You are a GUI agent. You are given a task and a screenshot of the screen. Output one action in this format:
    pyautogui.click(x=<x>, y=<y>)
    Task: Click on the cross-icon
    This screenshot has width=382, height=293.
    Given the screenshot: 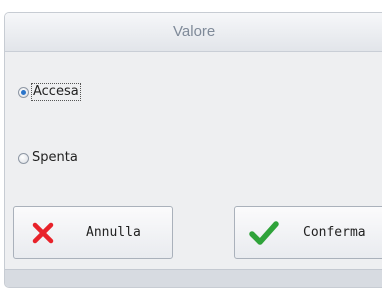 What is the action you would take?
    pyautogui.click(x=43, y=232)
    